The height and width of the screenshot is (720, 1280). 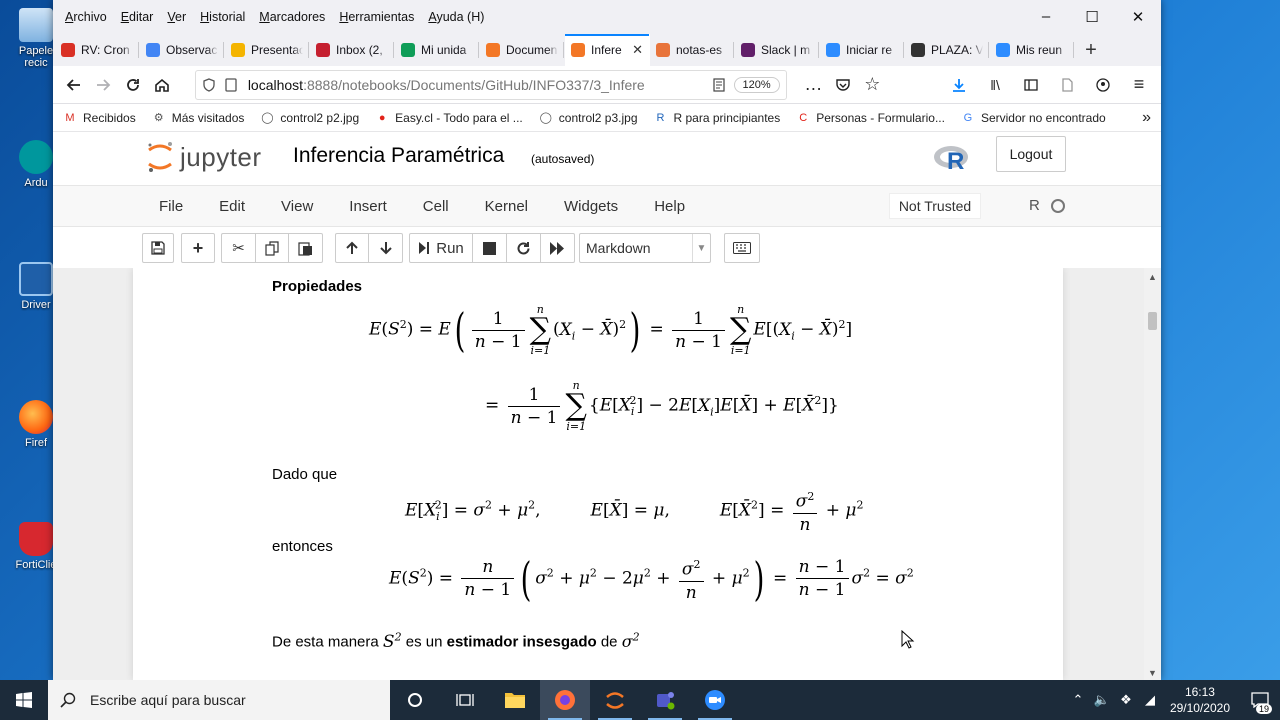 I want to click on logout-button: Logout, so click(x=1031, y=154).